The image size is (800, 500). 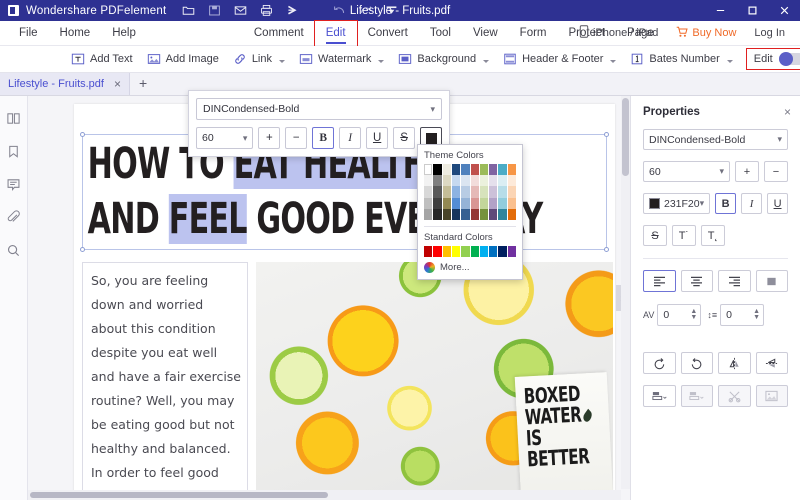 What do you see at coordinates (14, 184) in the screenshot?
I see `comment-icon` at bounding box center [14, 184].